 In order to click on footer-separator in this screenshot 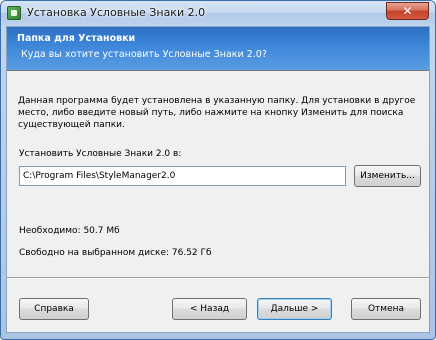, I will do `click(218, 278)`.